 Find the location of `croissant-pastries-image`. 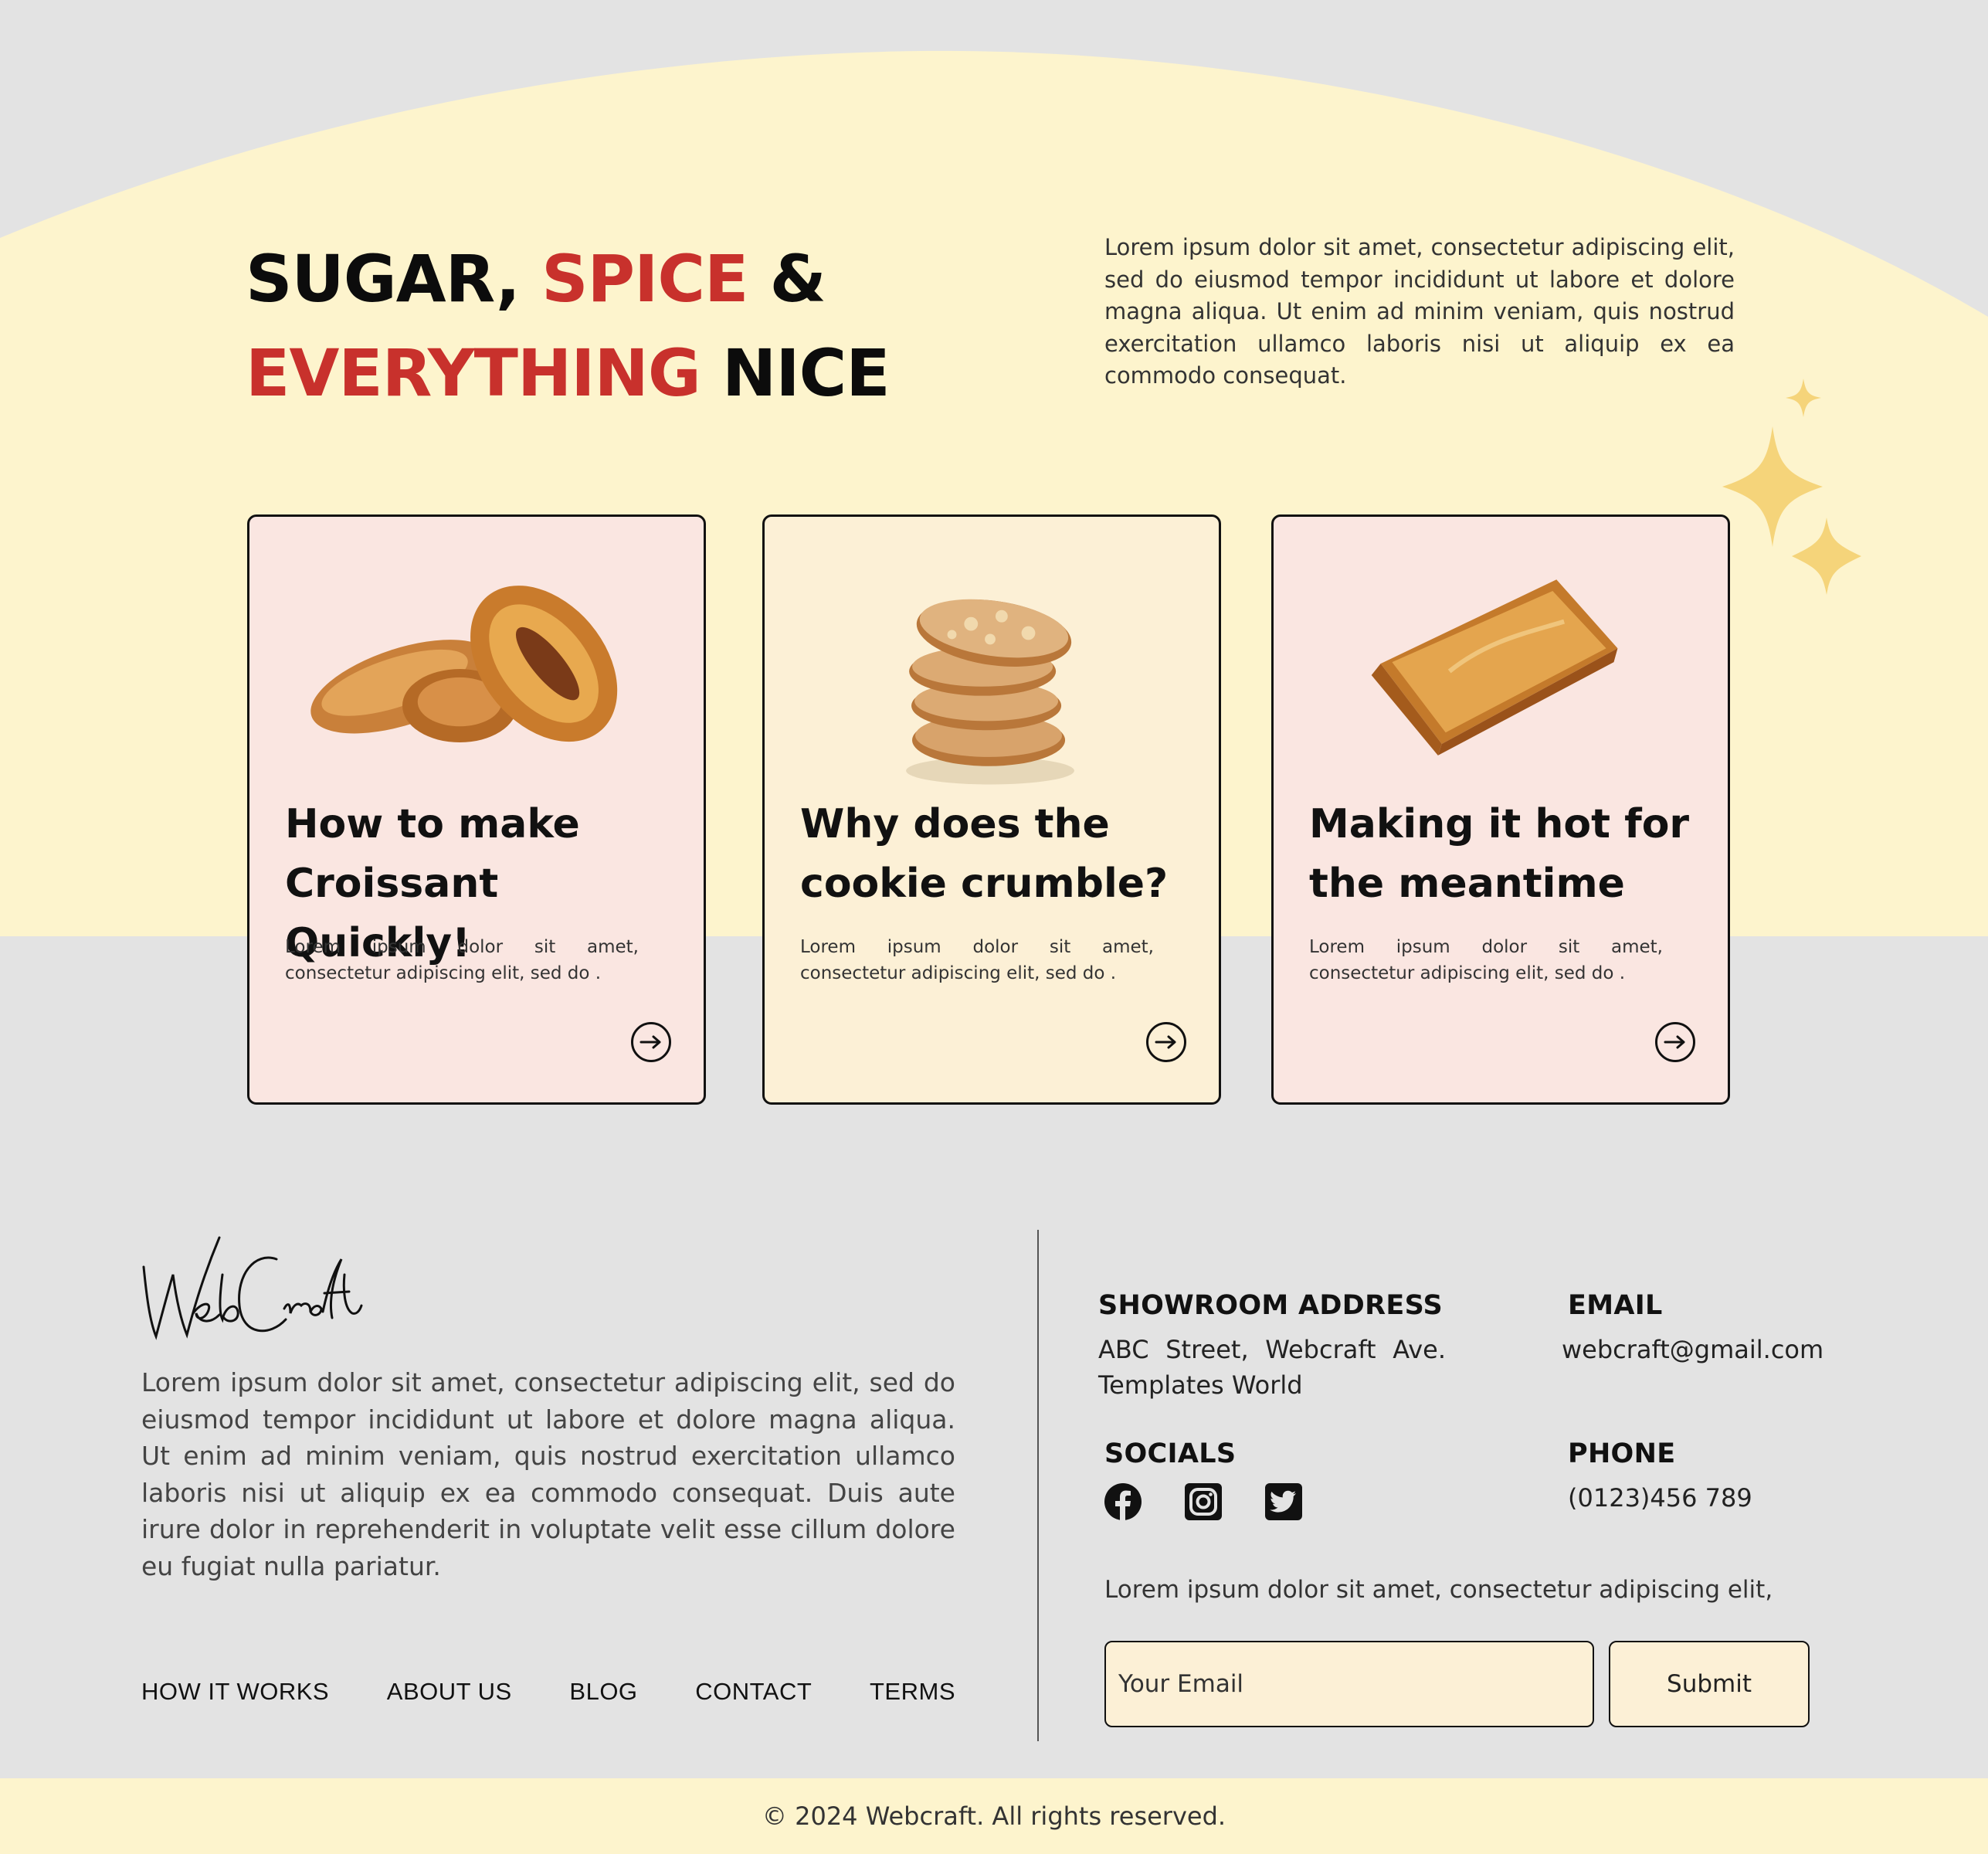

croissant-pastries-image is located at coordinates (477, 671).